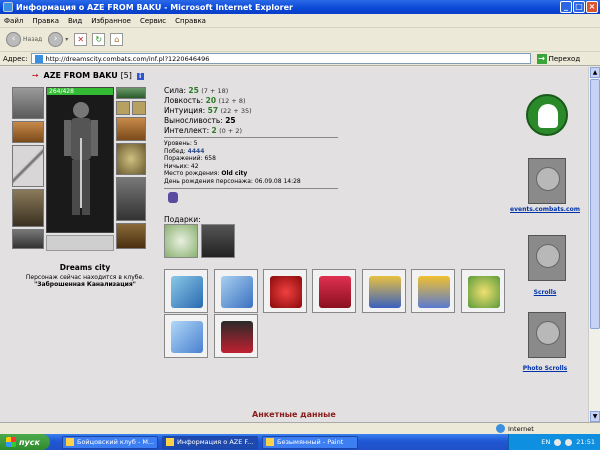  What do you see at coordinates (592, 7) in the screenshot?
I see `close-button: ×` at bounding box center [592, 7].